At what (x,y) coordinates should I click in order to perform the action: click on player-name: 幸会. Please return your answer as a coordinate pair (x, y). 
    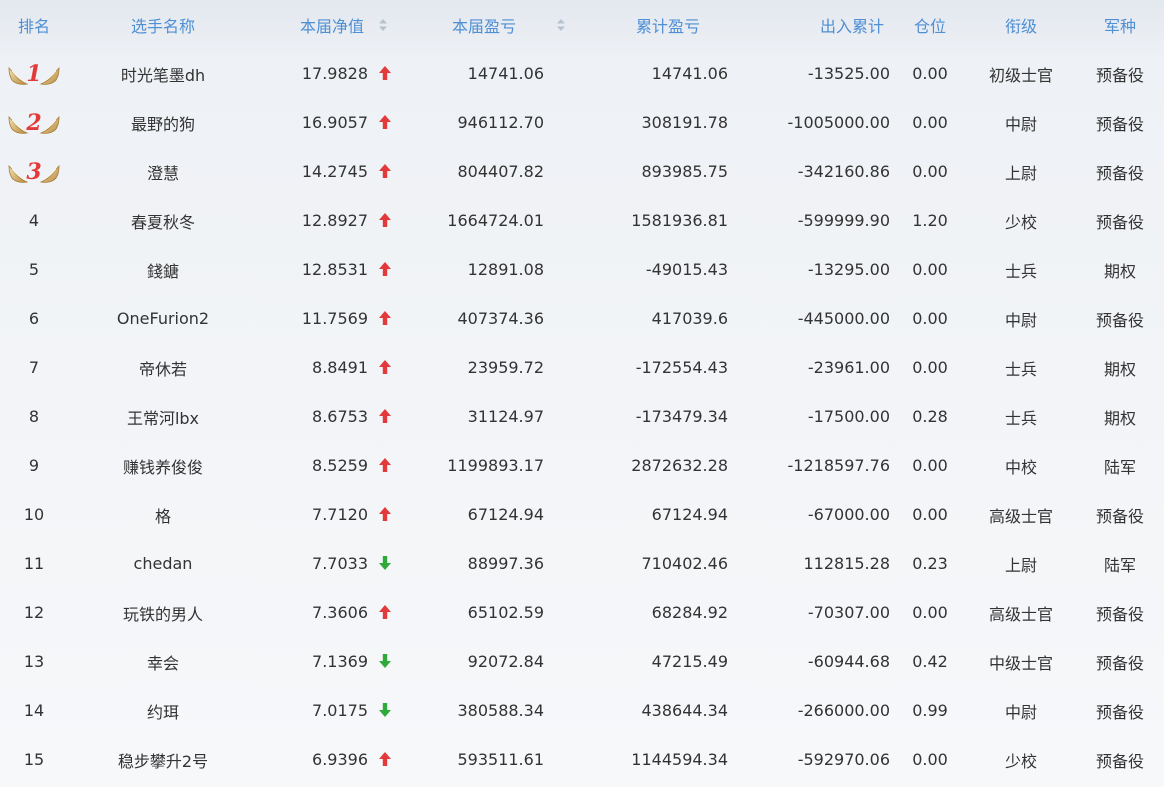
    Looking at the image, I should click on (163, 662).